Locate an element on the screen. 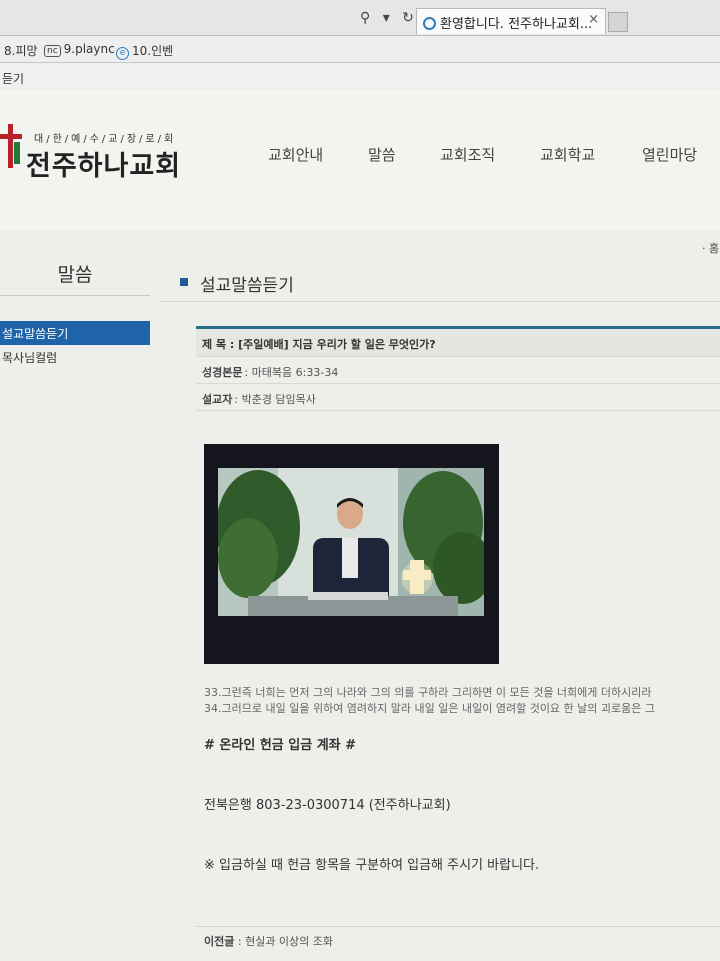 Image resolution: width=720 pixels, height=961 pixels. new-tab-button is located at coordinates (618, 22).